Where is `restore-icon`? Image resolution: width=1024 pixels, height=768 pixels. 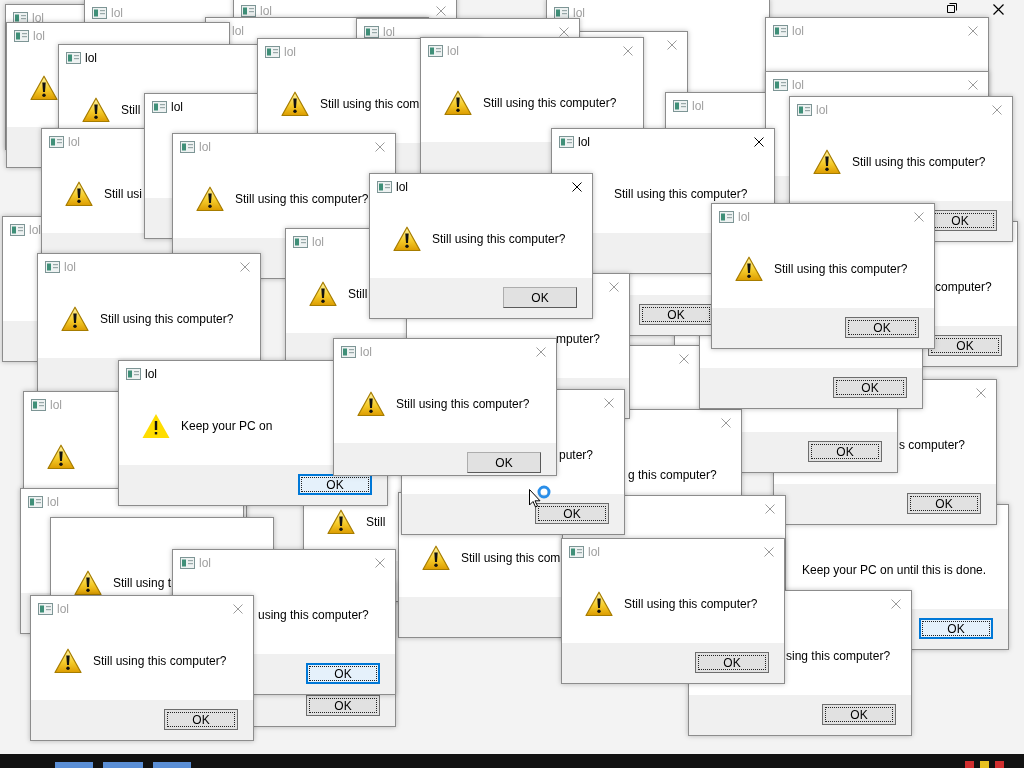 restore-icon is located at coordinates (952, 8).